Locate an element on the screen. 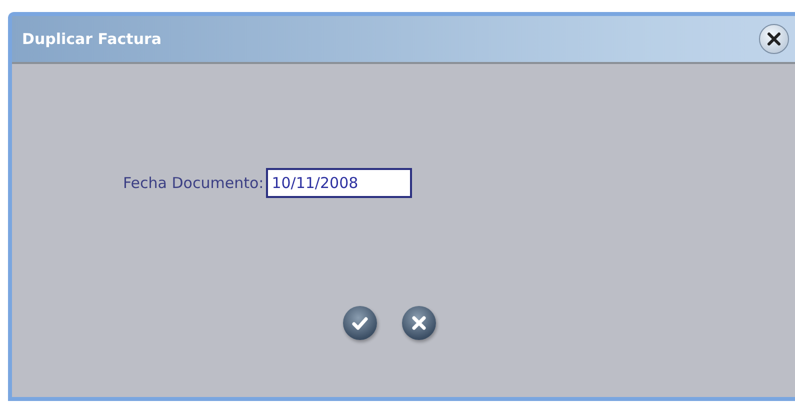 The image size is (795, 405). close-button is located at coordinates (774, 39).